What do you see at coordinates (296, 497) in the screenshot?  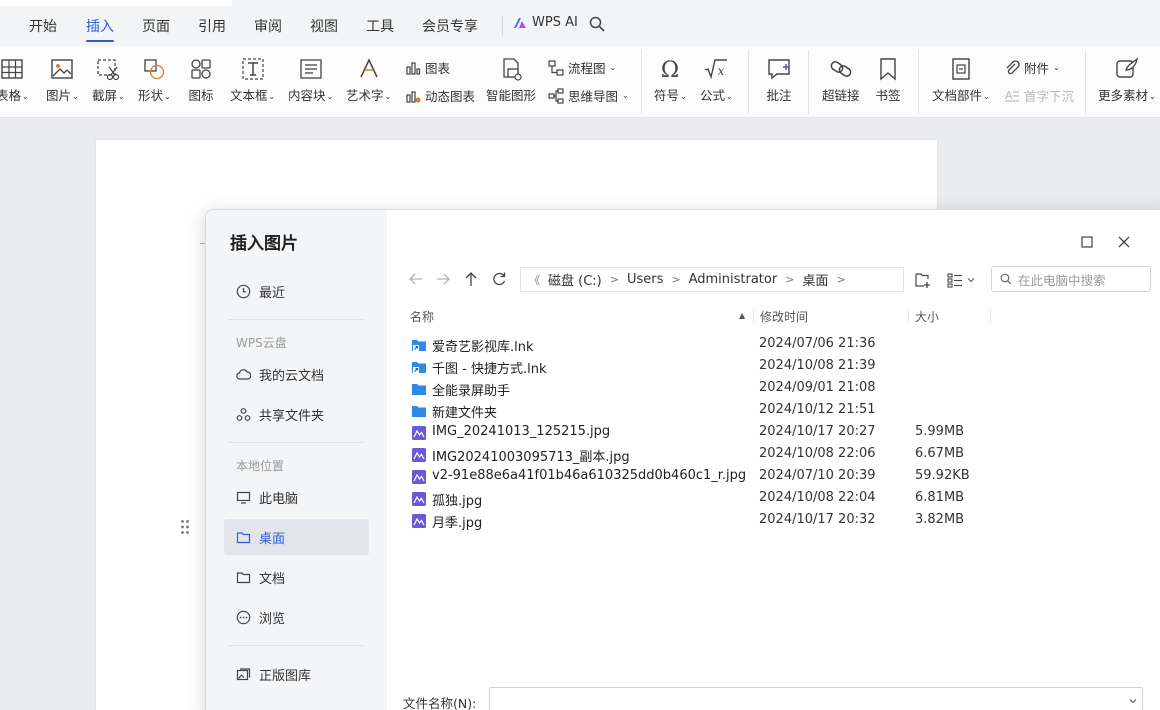 I see `nav-this-pc: 此电脑` at bounding box center [296, 497].